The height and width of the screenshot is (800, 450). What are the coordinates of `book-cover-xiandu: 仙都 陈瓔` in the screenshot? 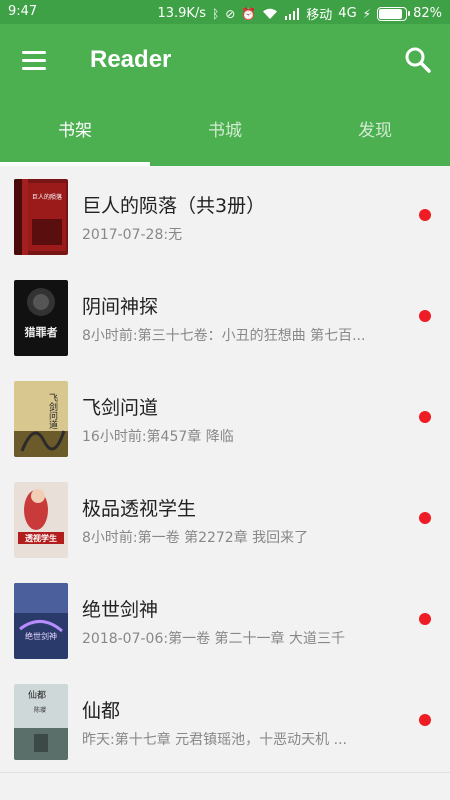 It's located at (41, 722).